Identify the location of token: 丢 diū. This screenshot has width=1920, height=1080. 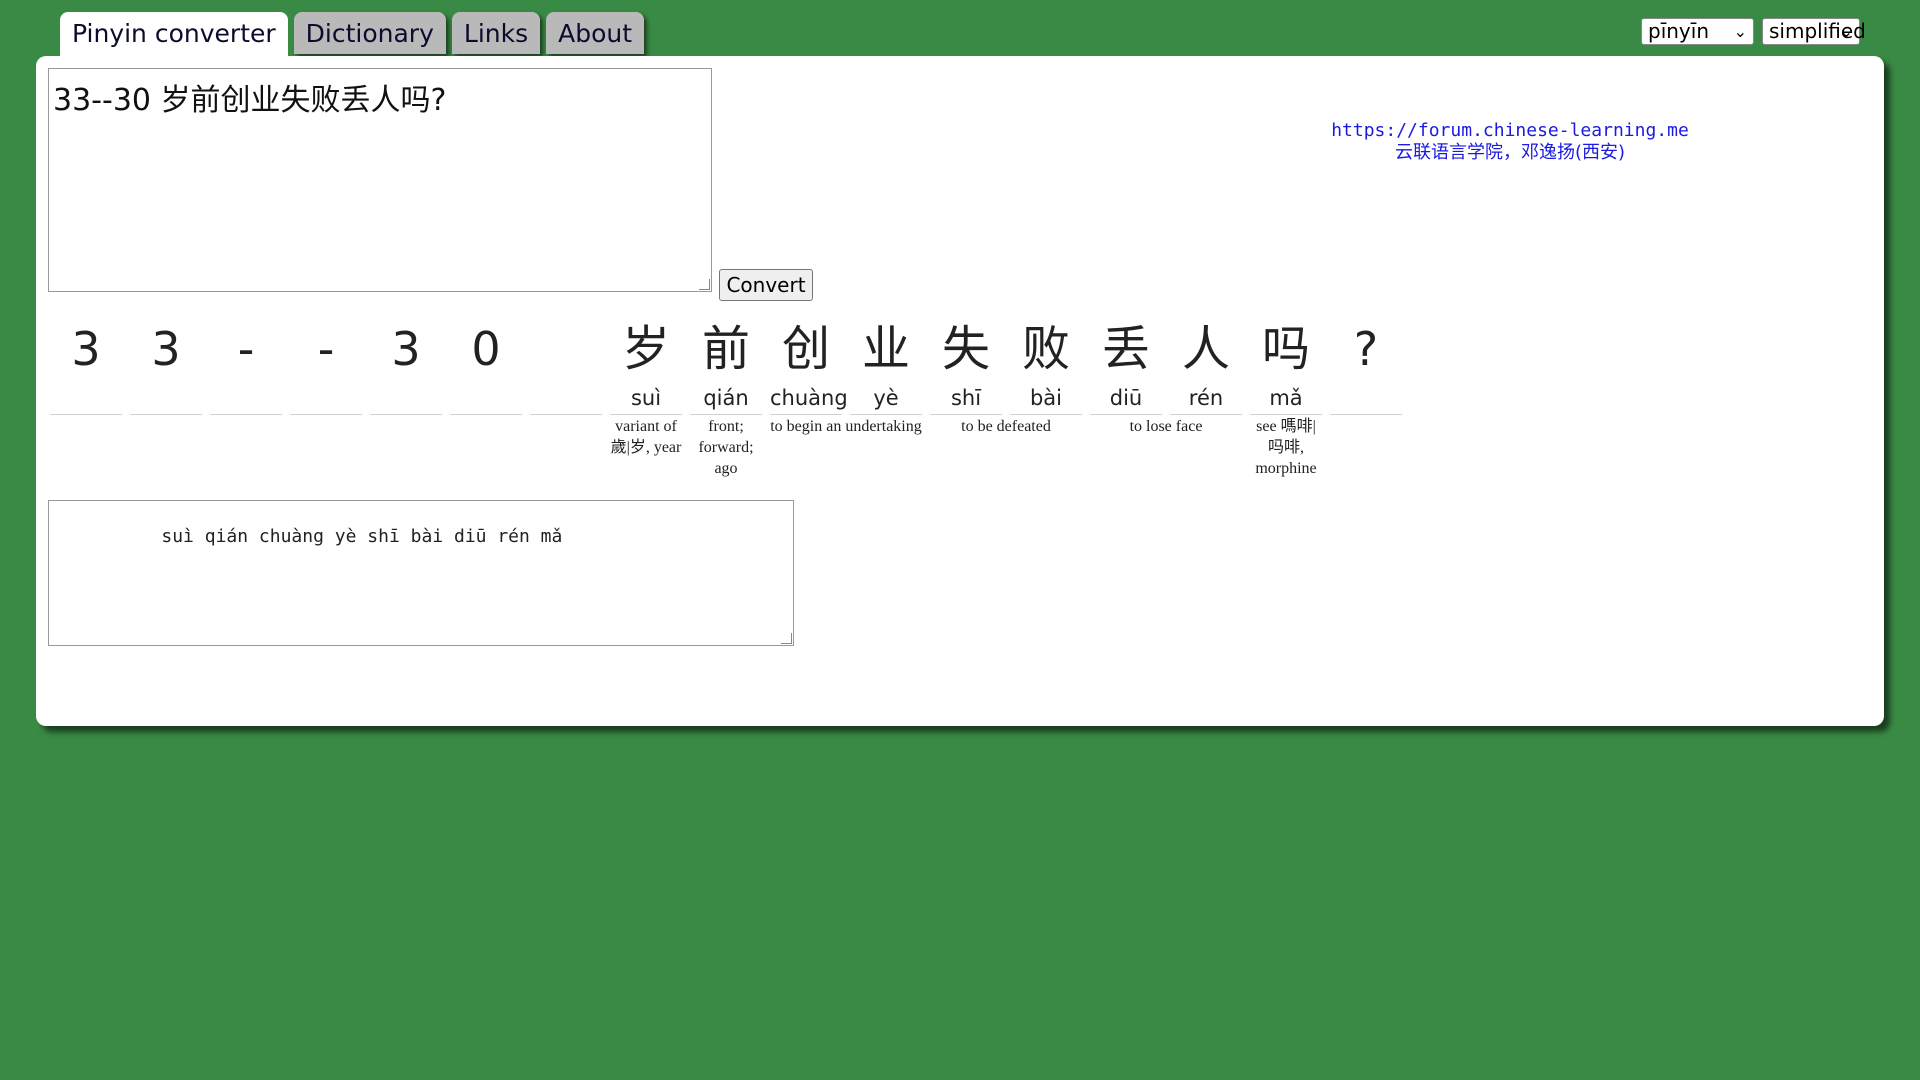
(1126, 364).